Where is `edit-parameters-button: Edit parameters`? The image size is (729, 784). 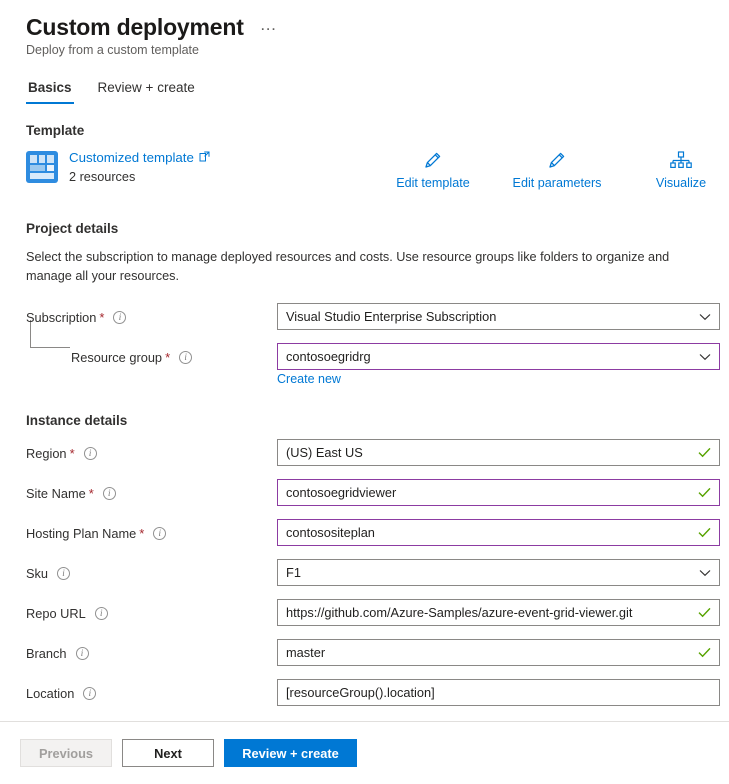
edit-parameters-button: Edit parameters is located at coordinates (557, 167).